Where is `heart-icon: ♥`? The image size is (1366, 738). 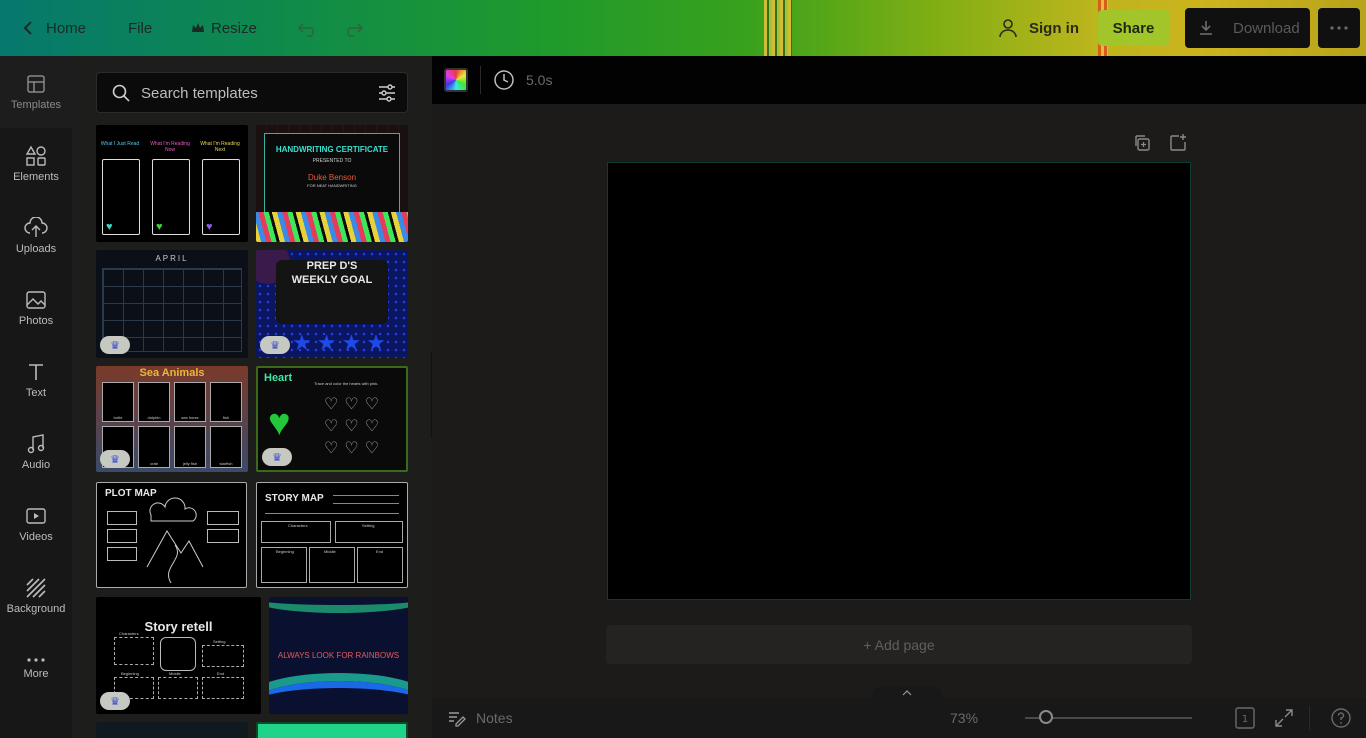
heart-icon: ♥ is located at coordinates (209, 227).